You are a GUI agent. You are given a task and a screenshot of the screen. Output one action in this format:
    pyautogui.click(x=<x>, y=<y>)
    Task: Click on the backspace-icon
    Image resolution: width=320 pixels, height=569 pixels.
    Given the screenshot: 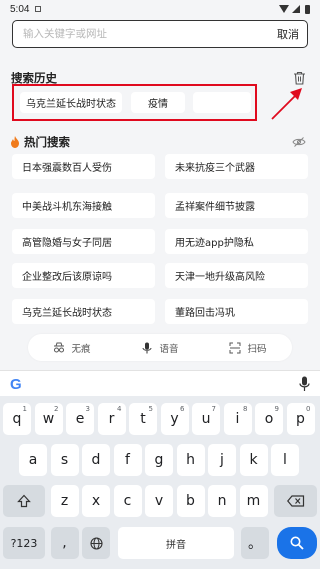 What is the action you would take?
    pyautogui.click(x=295, y=501)
    